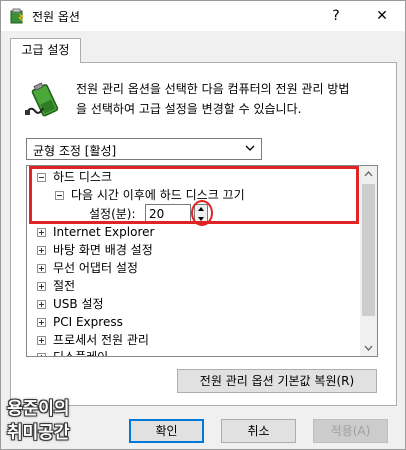 The image size is (406, 450). Describe the element at coordinates (81, 353) in the screenshot. I see `tree-item-label: 디스플레이` at that location.